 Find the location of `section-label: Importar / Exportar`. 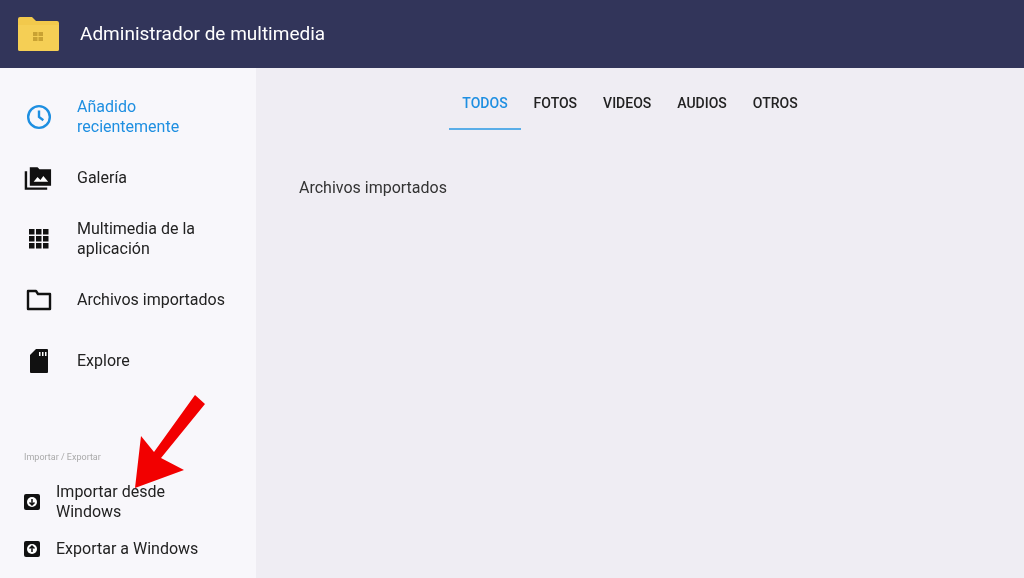

section-label: Importar / Exportar is located at coordinates (62, 457).